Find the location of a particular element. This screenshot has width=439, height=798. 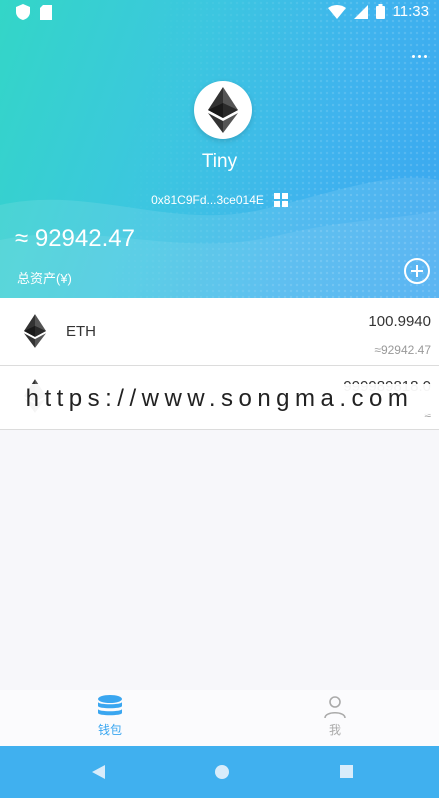

token-symbol: ETH is located at coordinates (81, 331).